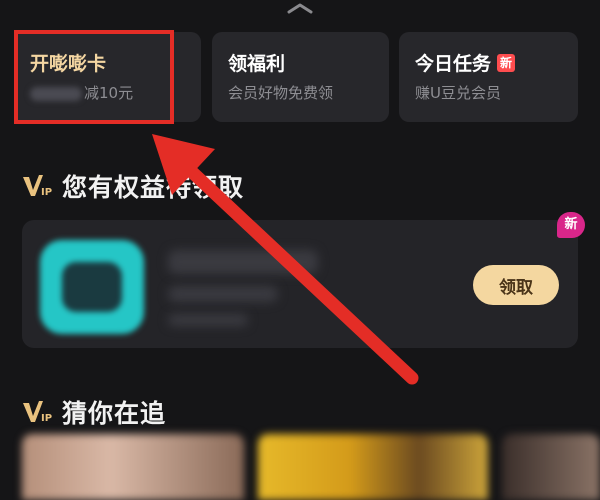  I want to click on chevron-up-icon, so click(300, 8).